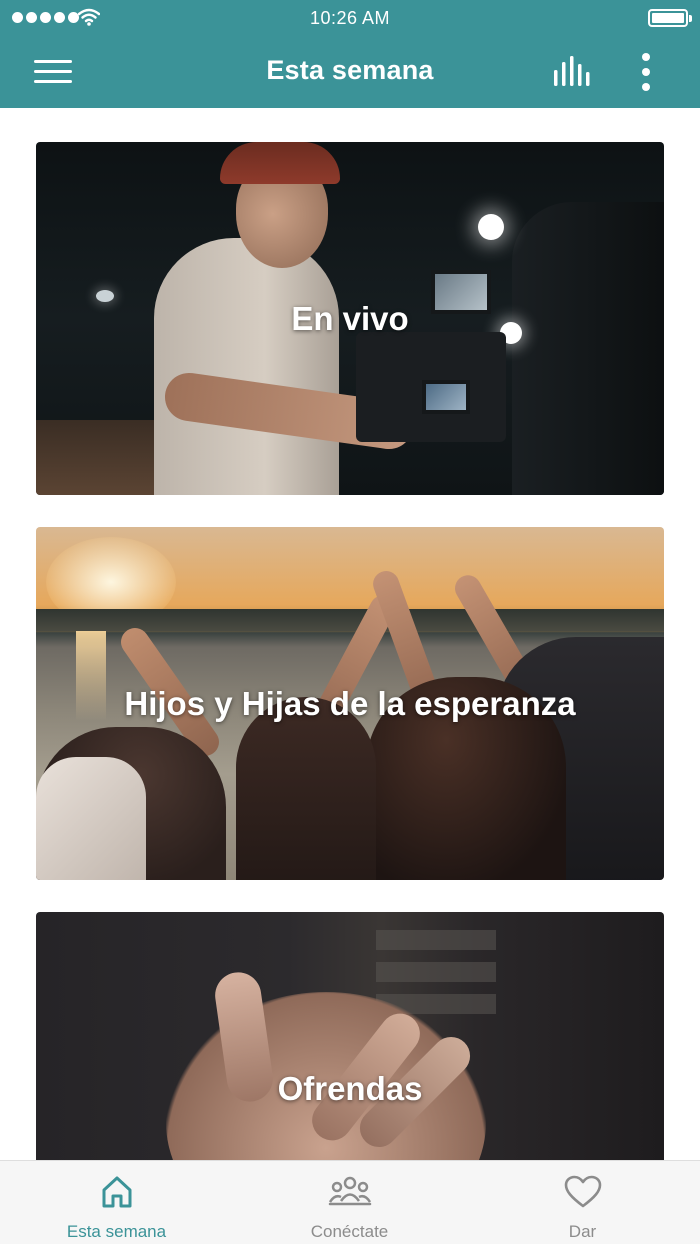  Describe the element at coordinates (582, 1231) in the screenshot. I see `tab-label: Dar` at that location.